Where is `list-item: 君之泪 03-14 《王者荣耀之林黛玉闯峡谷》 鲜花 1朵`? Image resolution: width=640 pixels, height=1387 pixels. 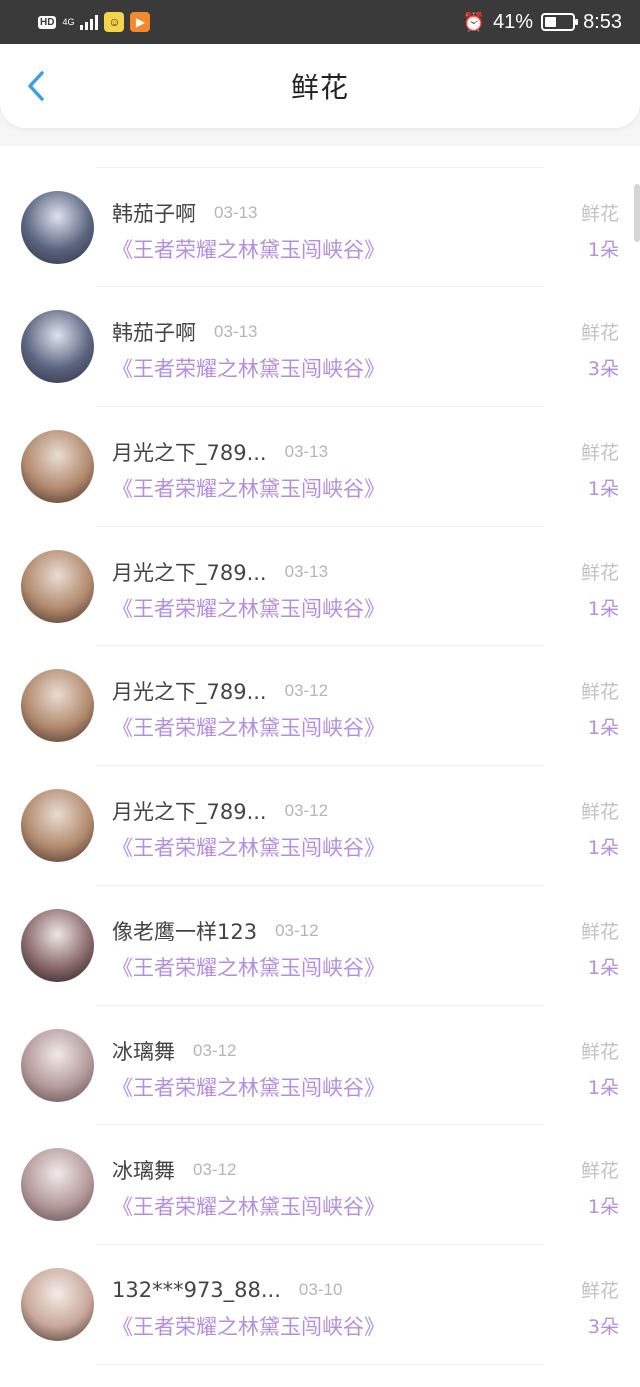 list-item: 君之泪 03-14 《王者荣耀之林黛玉闯峡谷》 鲜花 1朵 is located at coordinates (320, 157).